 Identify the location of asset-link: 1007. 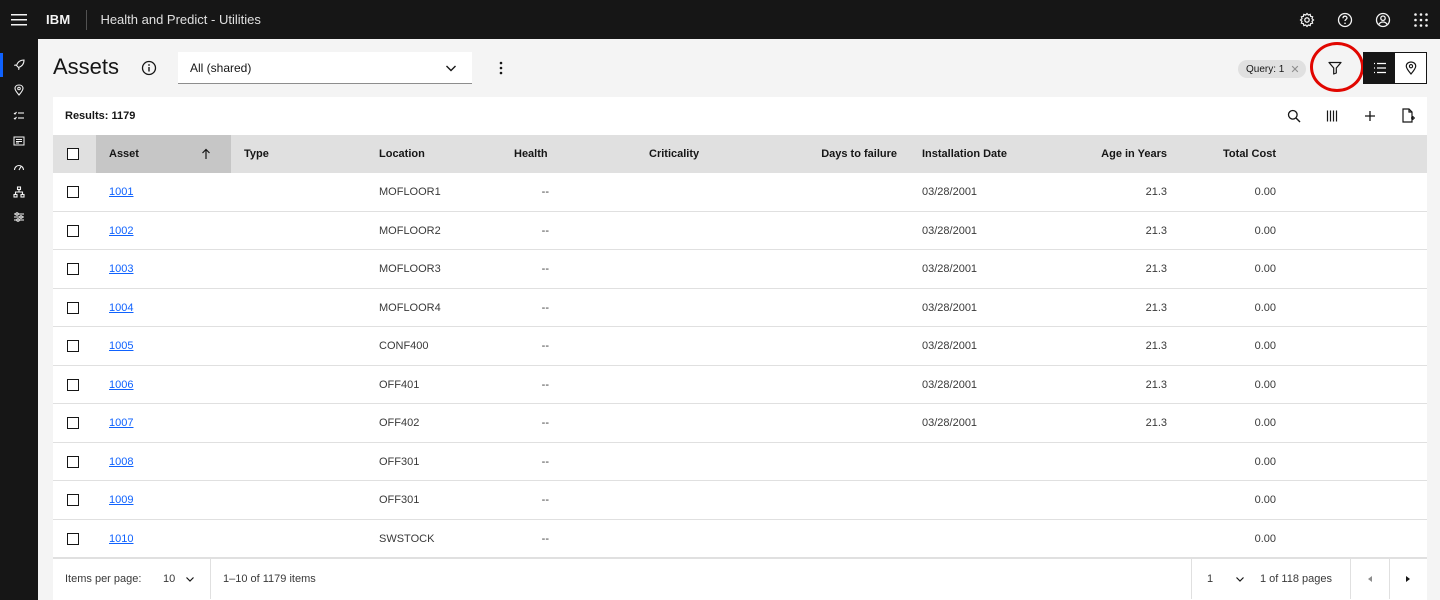
(121, 423).